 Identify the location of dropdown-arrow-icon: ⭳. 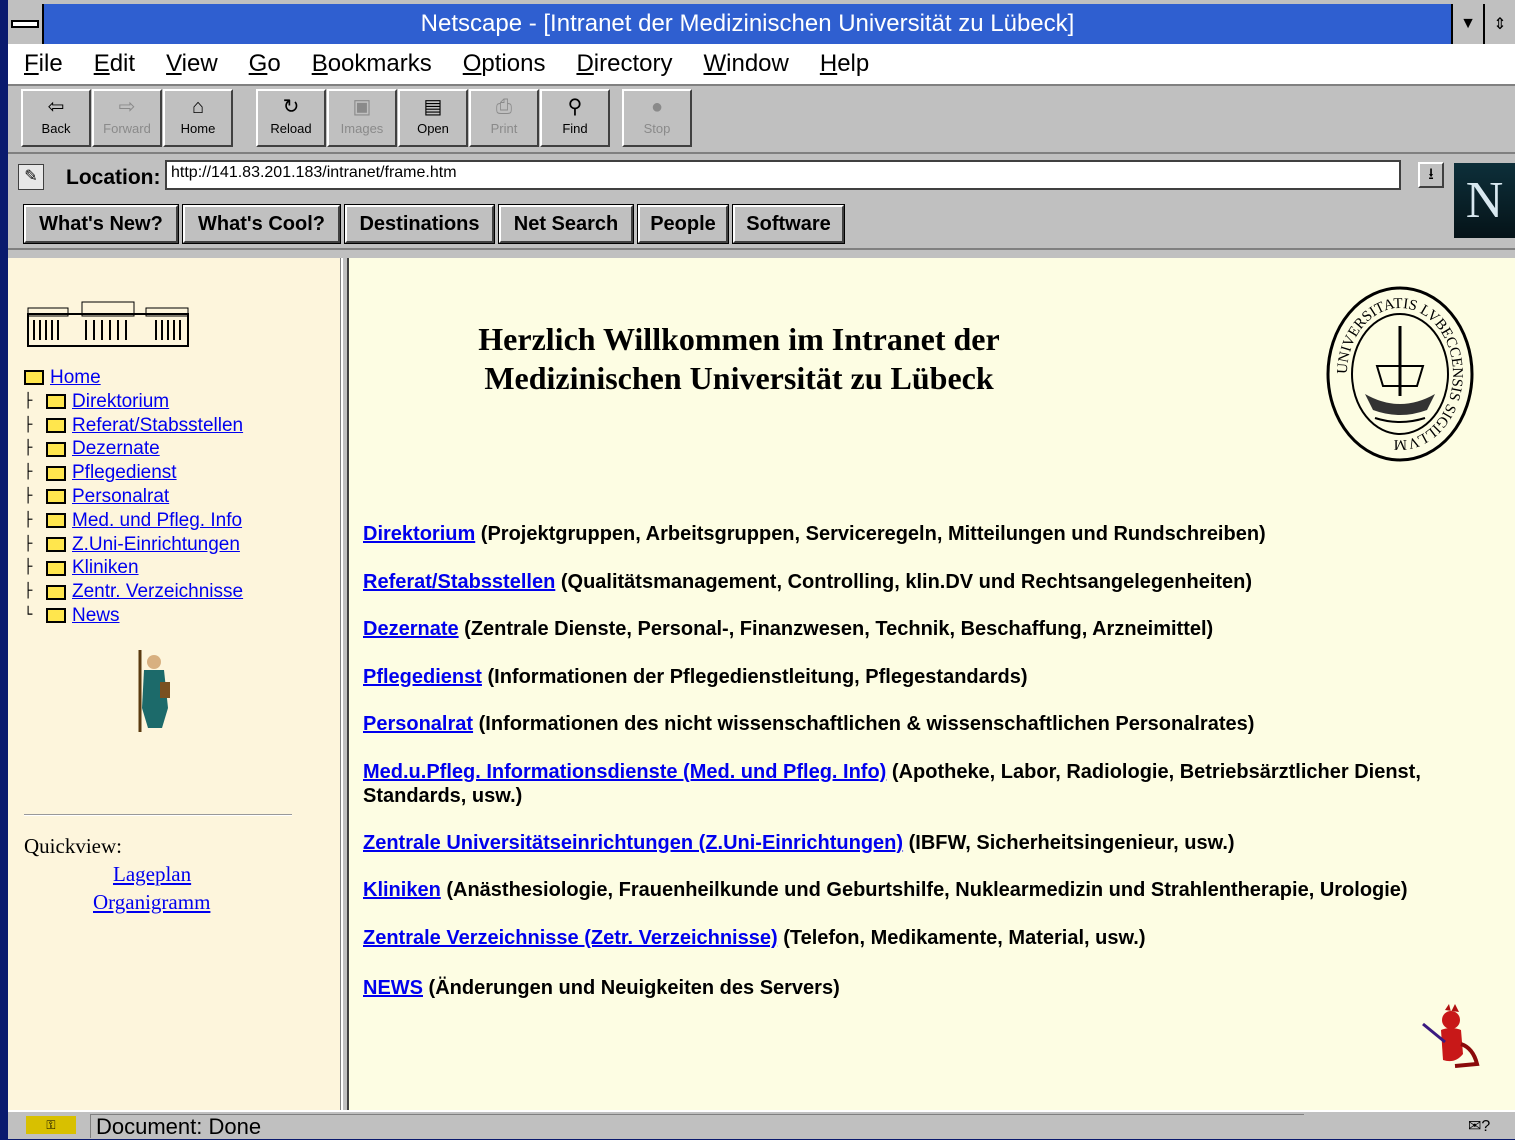
(1431, 174).